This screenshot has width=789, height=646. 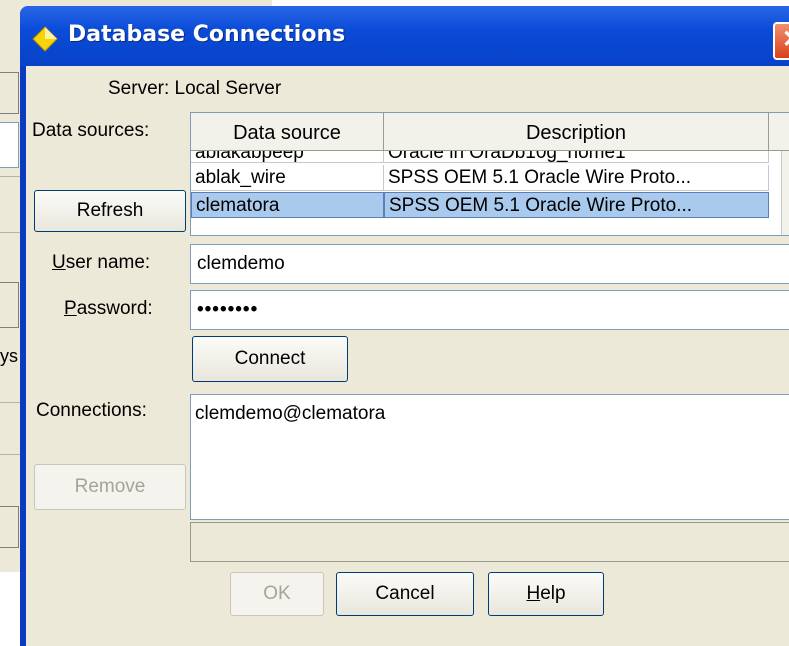 What do you see at coordinates (91, 130) in the screenshot?
I see `data-sources-label: Data sources:` at bounding box center [91, 130].